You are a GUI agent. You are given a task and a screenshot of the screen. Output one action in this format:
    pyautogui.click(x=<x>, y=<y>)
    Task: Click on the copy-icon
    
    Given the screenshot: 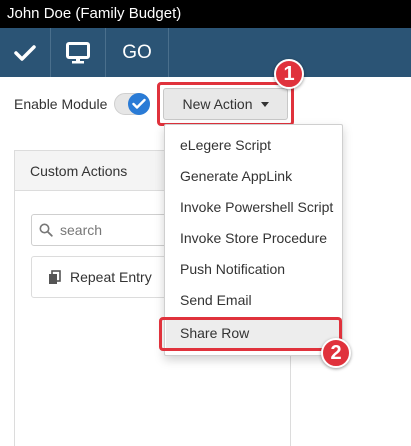 What is the action you would take?
    pyautogui.click(x=55, y=276)
    